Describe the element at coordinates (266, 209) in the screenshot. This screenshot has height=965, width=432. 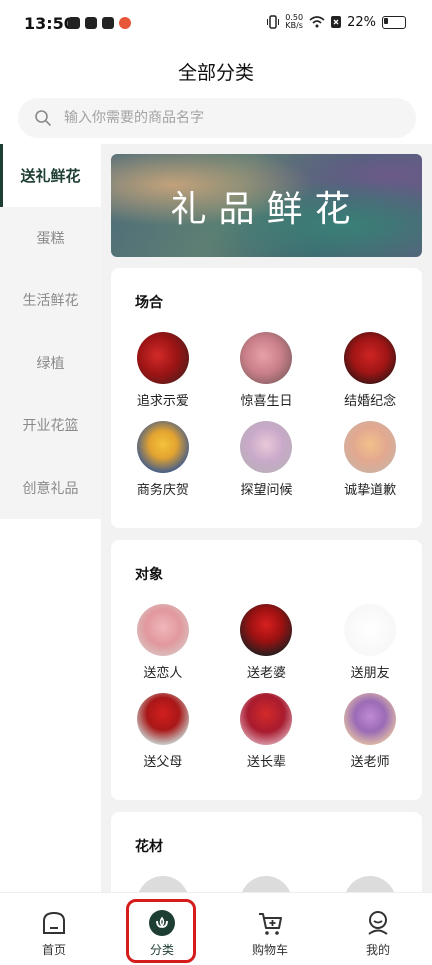
I see `banner-text: 礼品鲜花` at that location.